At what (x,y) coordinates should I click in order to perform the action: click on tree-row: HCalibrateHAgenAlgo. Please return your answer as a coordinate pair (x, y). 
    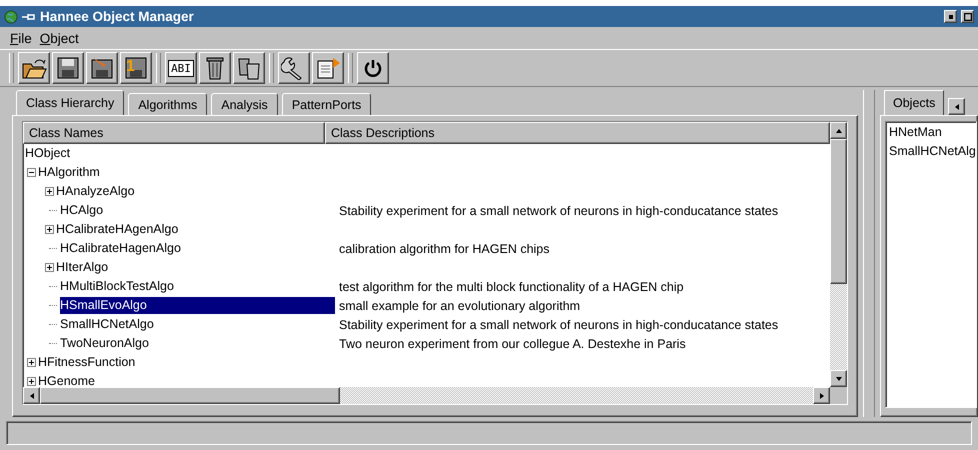
    Looking at the image, I should click on (426, 229).